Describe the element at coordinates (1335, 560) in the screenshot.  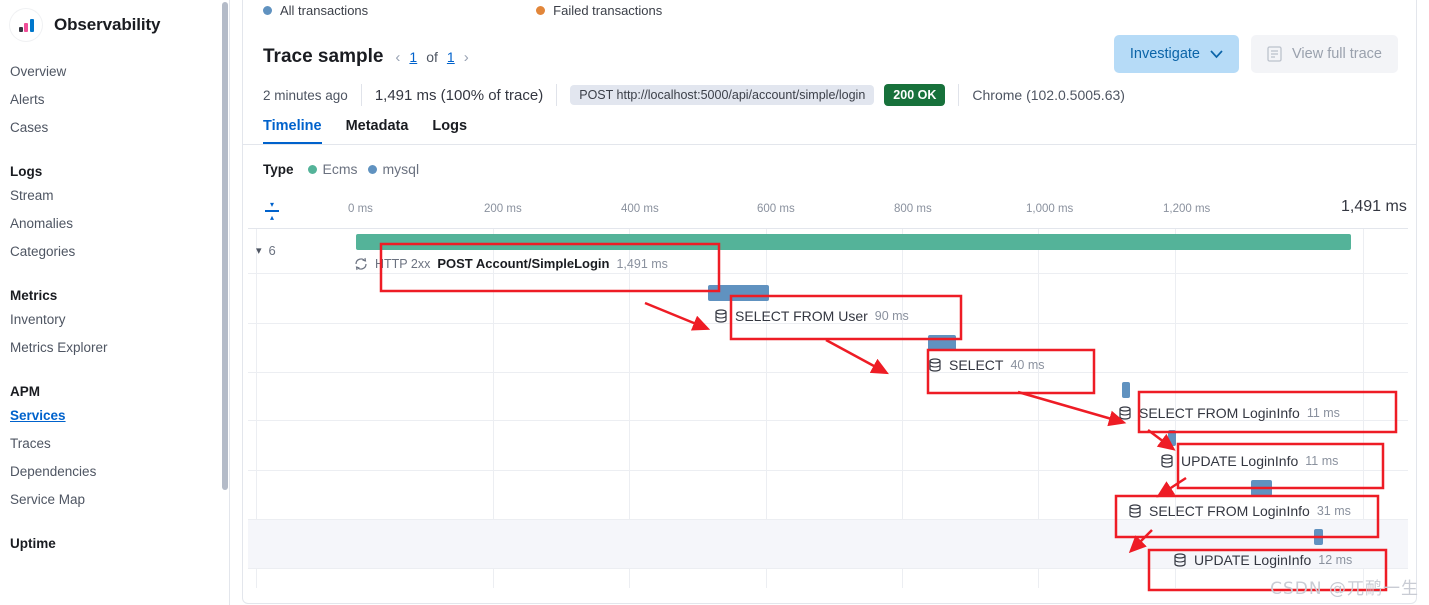
I see `span-duration-update-logininfo-12: 12 ms` at that location.